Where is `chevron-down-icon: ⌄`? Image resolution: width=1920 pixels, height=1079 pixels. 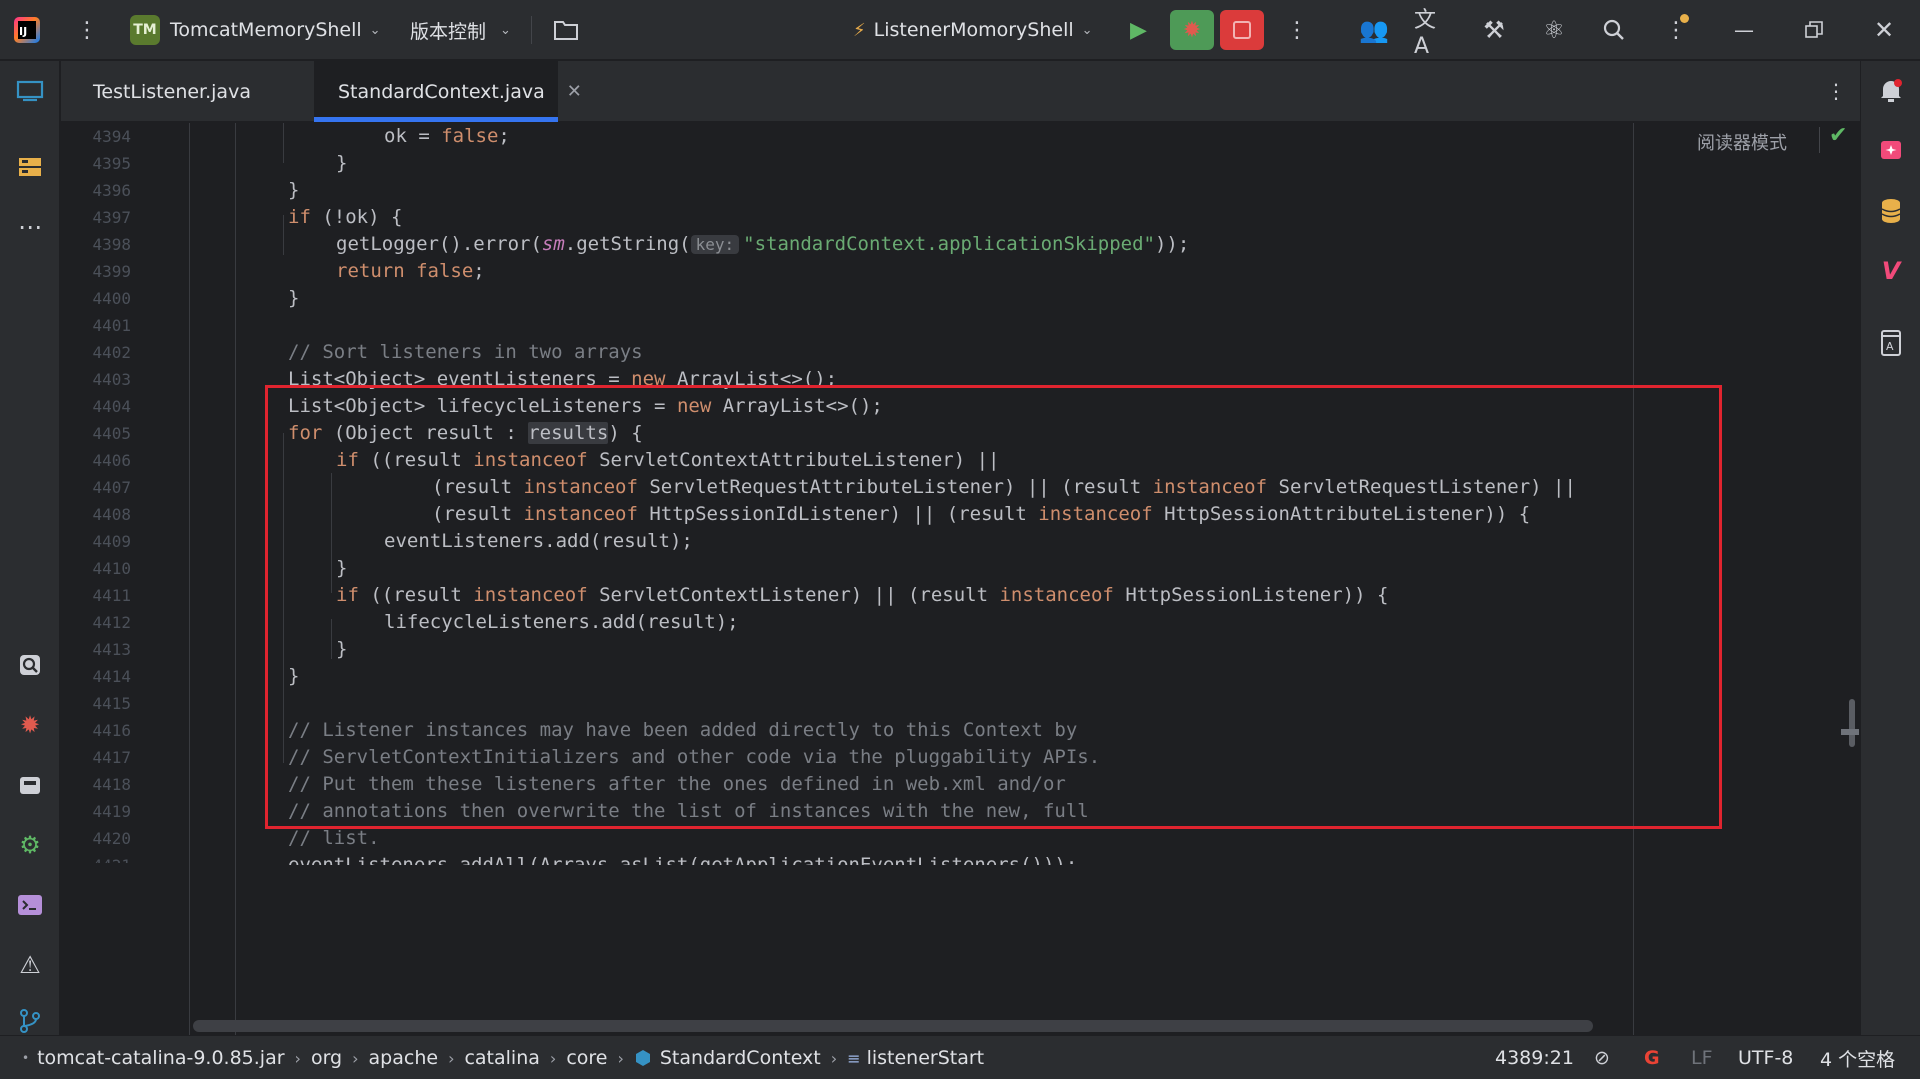 chevron-down-icon: ⌄ is located at coordinates (1087, 30).